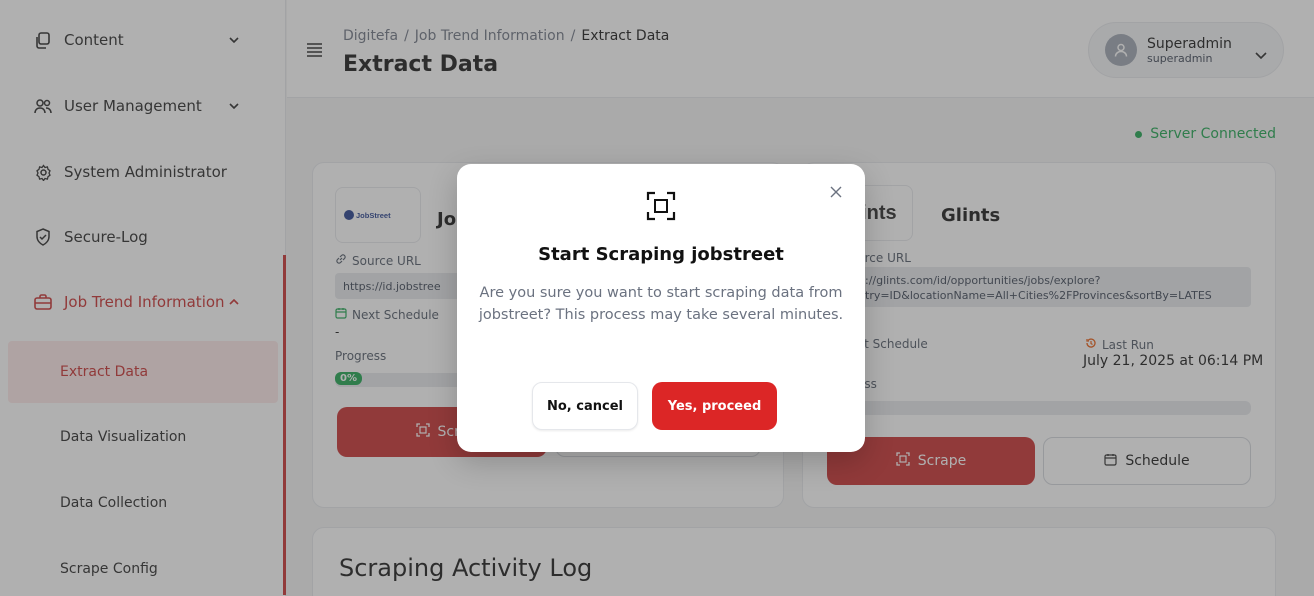 Image resolution: width=1314 pixels, height=596 pixels. I want to click on proceed-button: Yes, proceed, so click(714, 406).